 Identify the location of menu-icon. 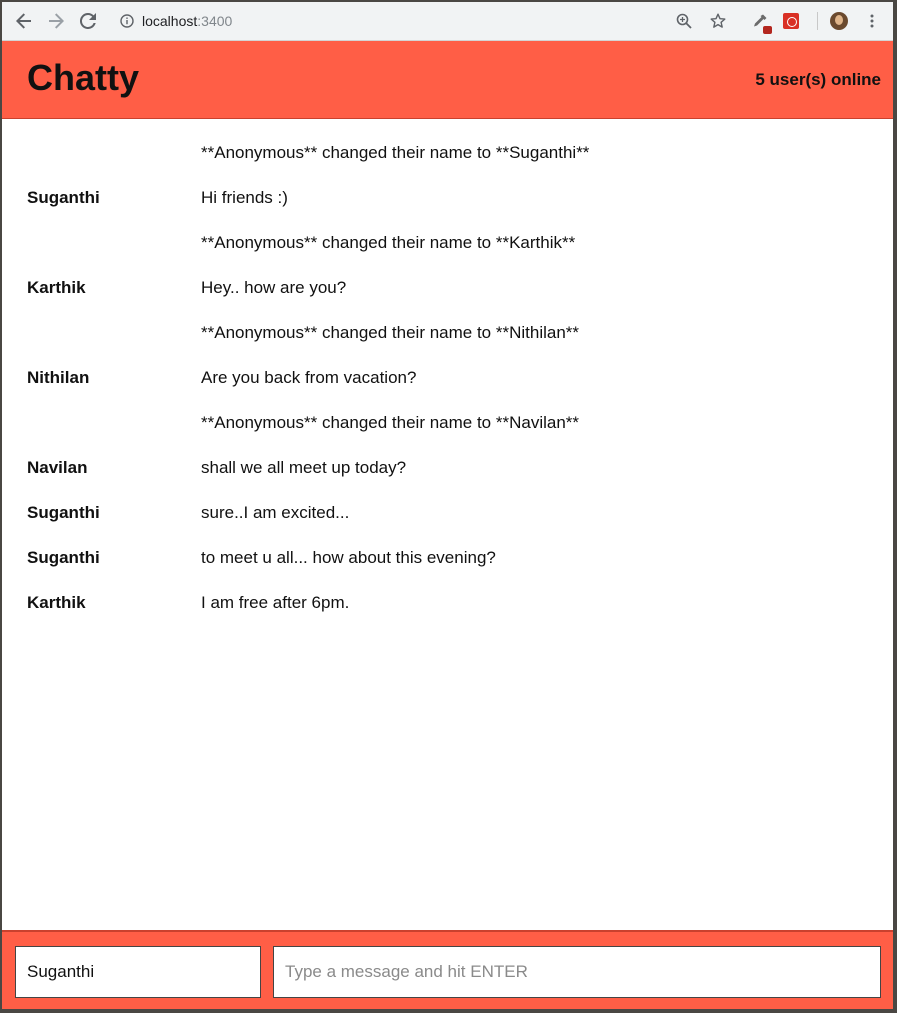
(872, 21).